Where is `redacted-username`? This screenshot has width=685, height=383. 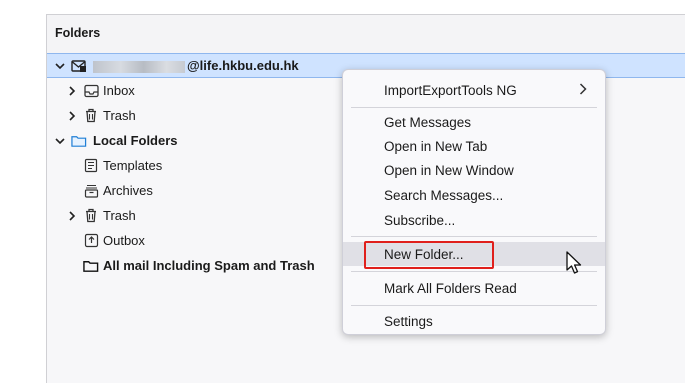
redacted-username is located at coordinates (139, 66).